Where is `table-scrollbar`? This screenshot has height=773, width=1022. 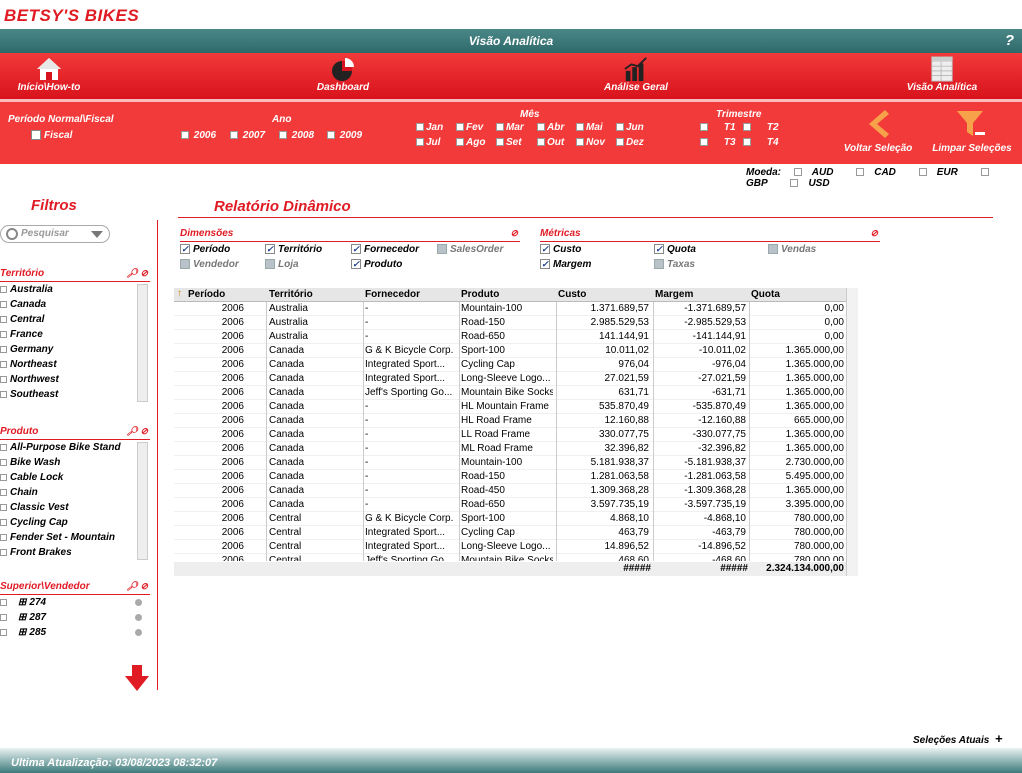
table-scrollbar is located at coordinates (852, 432).